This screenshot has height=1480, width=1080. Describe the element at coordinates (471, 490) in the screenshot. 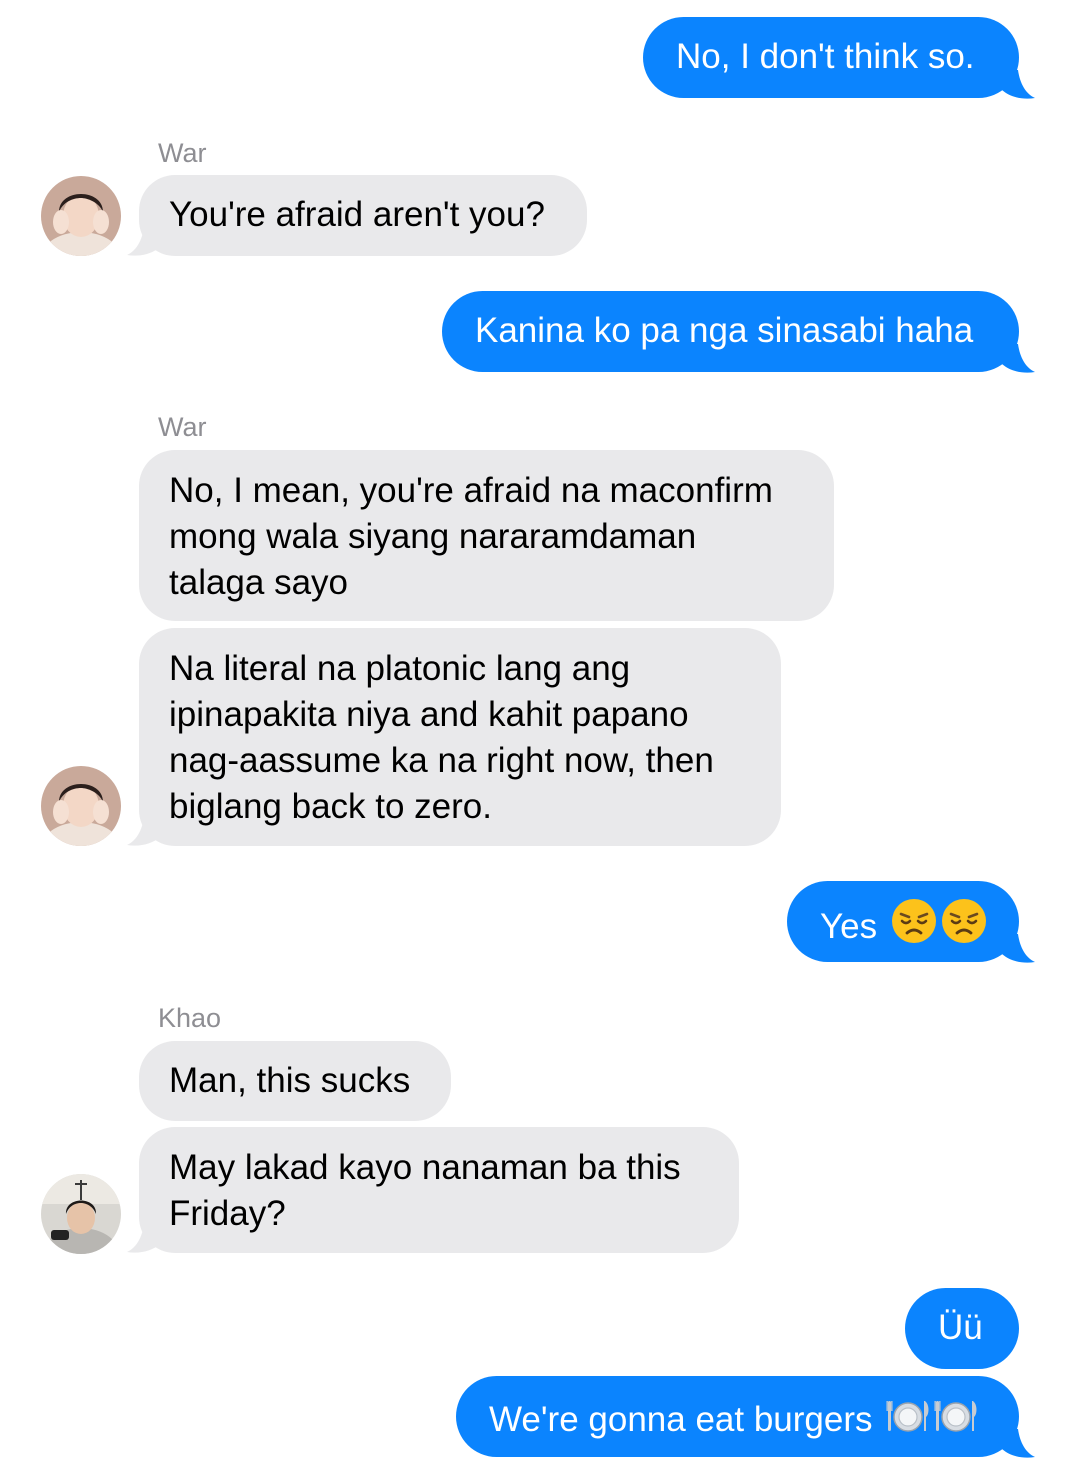

I see `message-line: No, I mean, you're afraid na maconfirm` at that location.